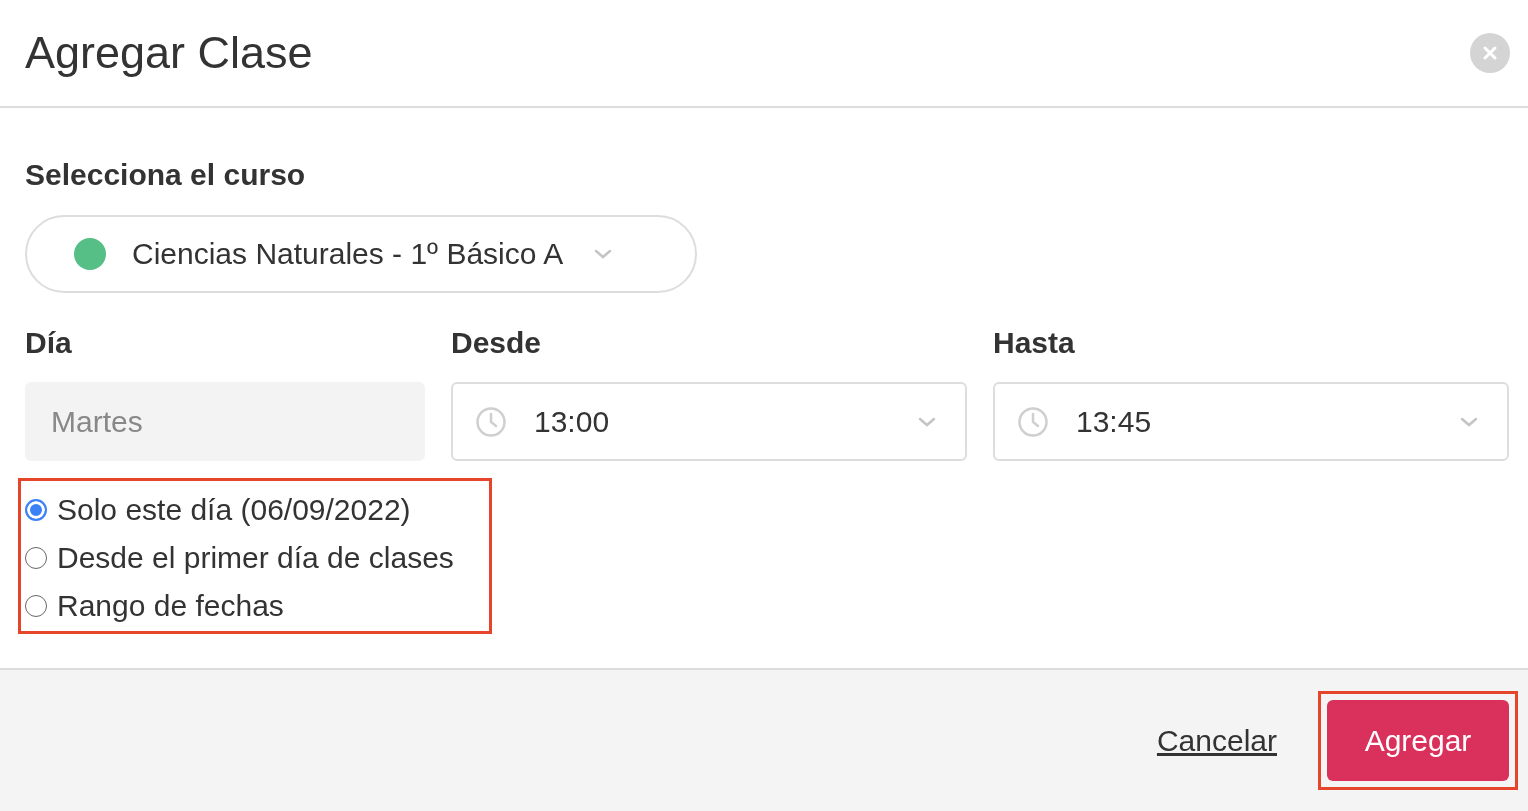 This screenshot has width=1528, height=811. Describe the element at coordinates (166, 175) in the screenshot. I see `section-label: Selecciona el curso` at that location.